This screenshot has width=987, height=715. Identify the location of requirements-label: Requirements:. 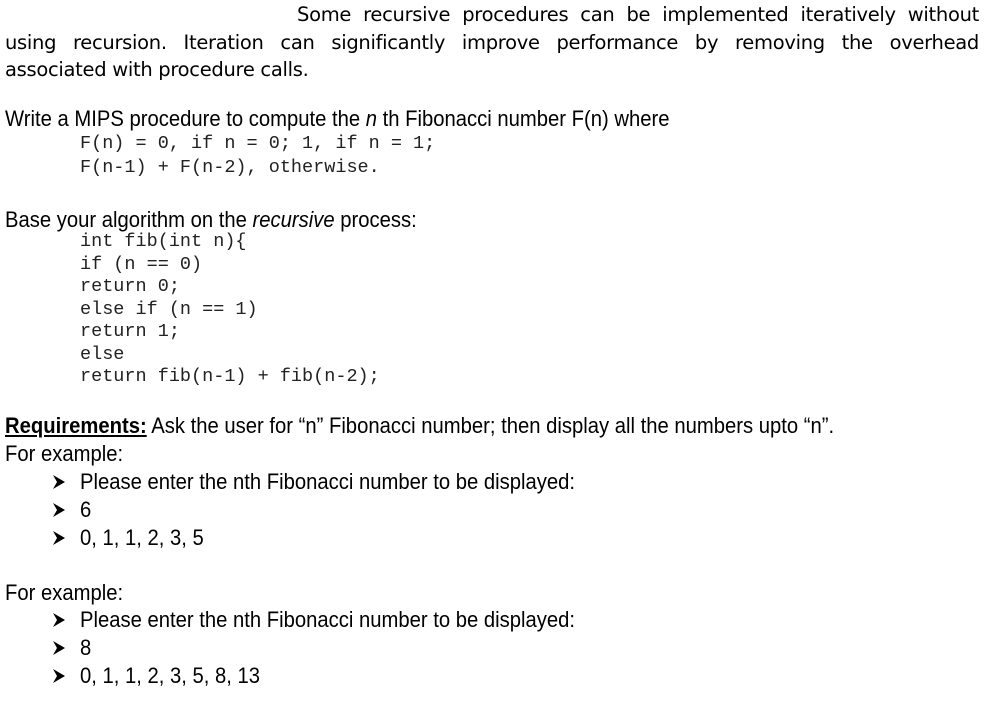
(76, 425).